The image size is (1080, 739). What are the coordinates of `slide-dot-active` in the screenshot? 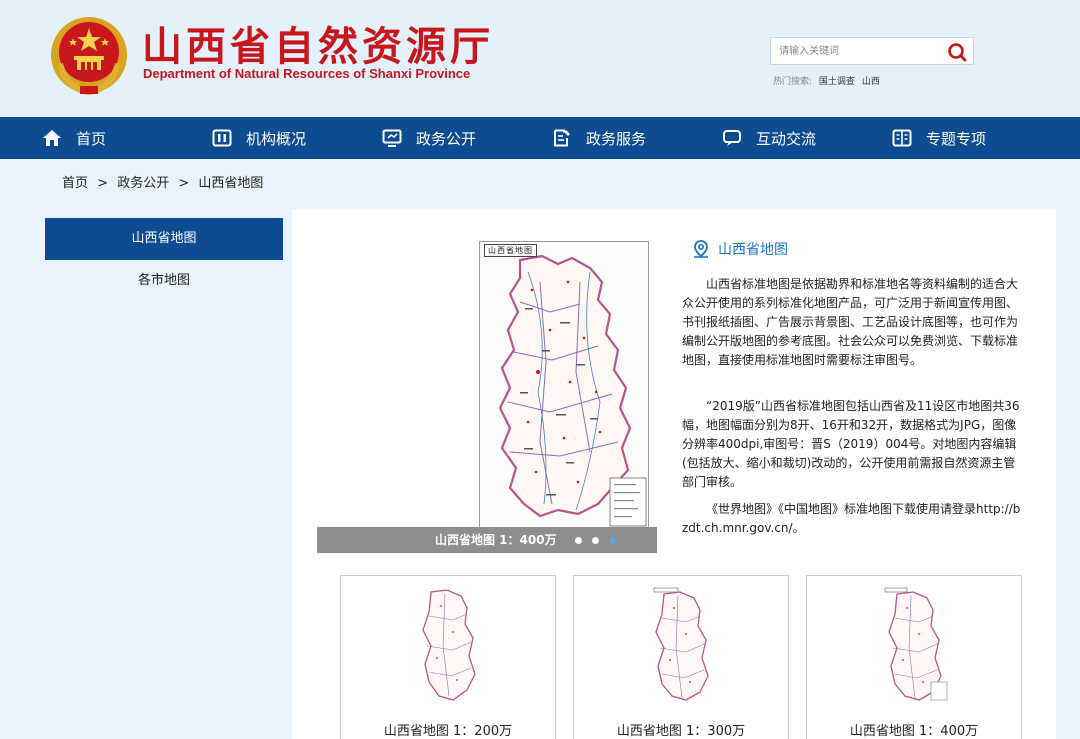 It's located at (612, 540).